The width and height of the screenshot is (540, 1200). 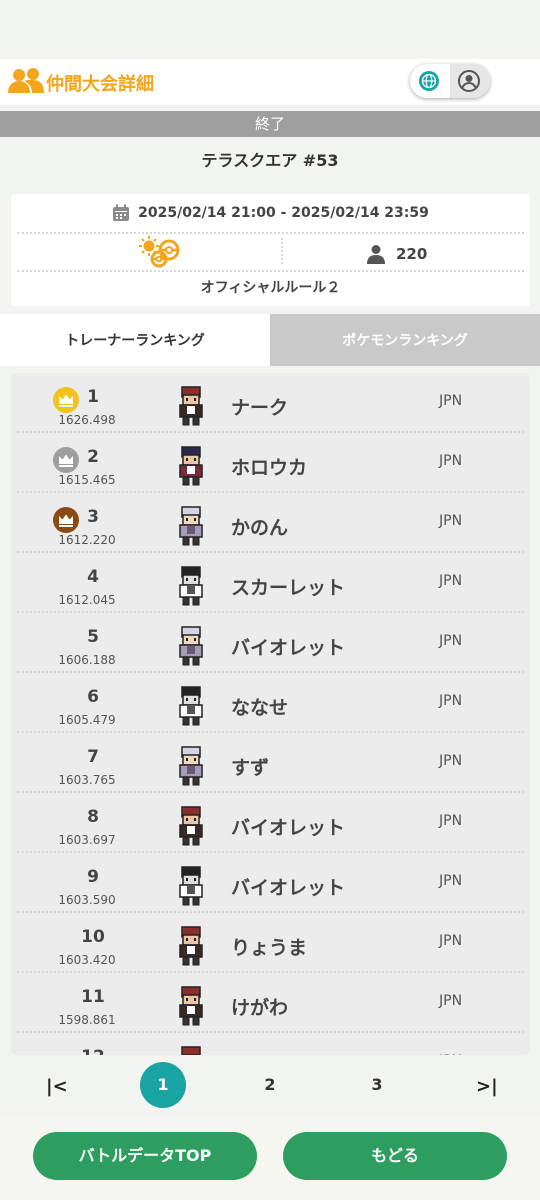 I want to click on tab-trainer-ranking: トレーナーランキング, so click(x=135, y=340).